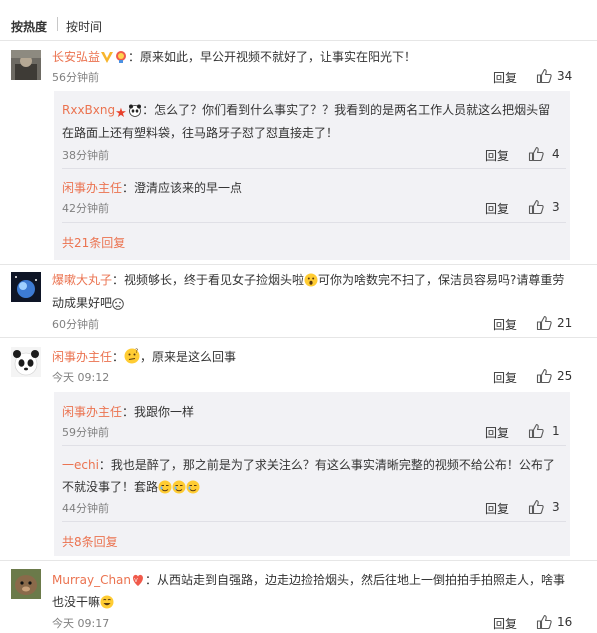 Image resolution: width=597 pixels, height=633 pixels. Describe the element at coordinates (107, 602) in the screenshot. I see `laughing-emoji-icon` at that location.